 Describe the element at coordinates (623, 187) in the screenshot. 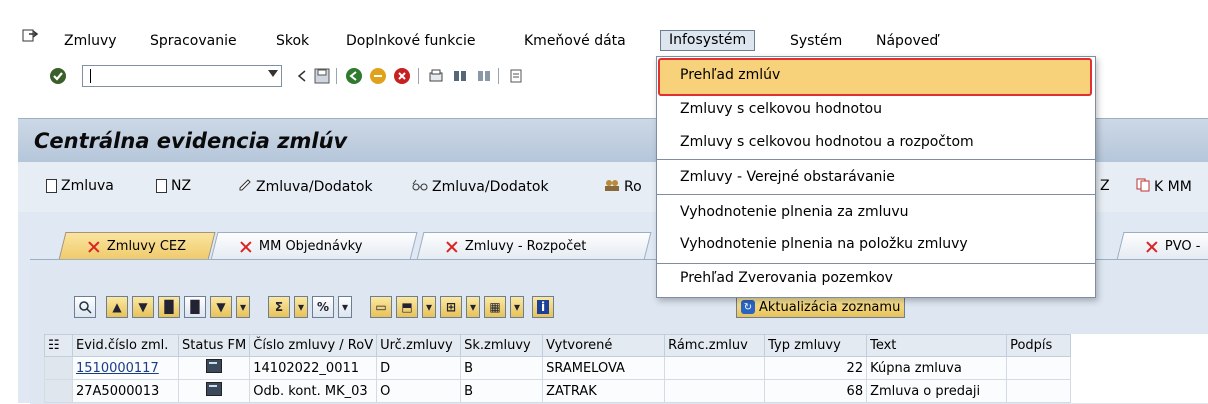

I see `ro-button: Ro` at that location.